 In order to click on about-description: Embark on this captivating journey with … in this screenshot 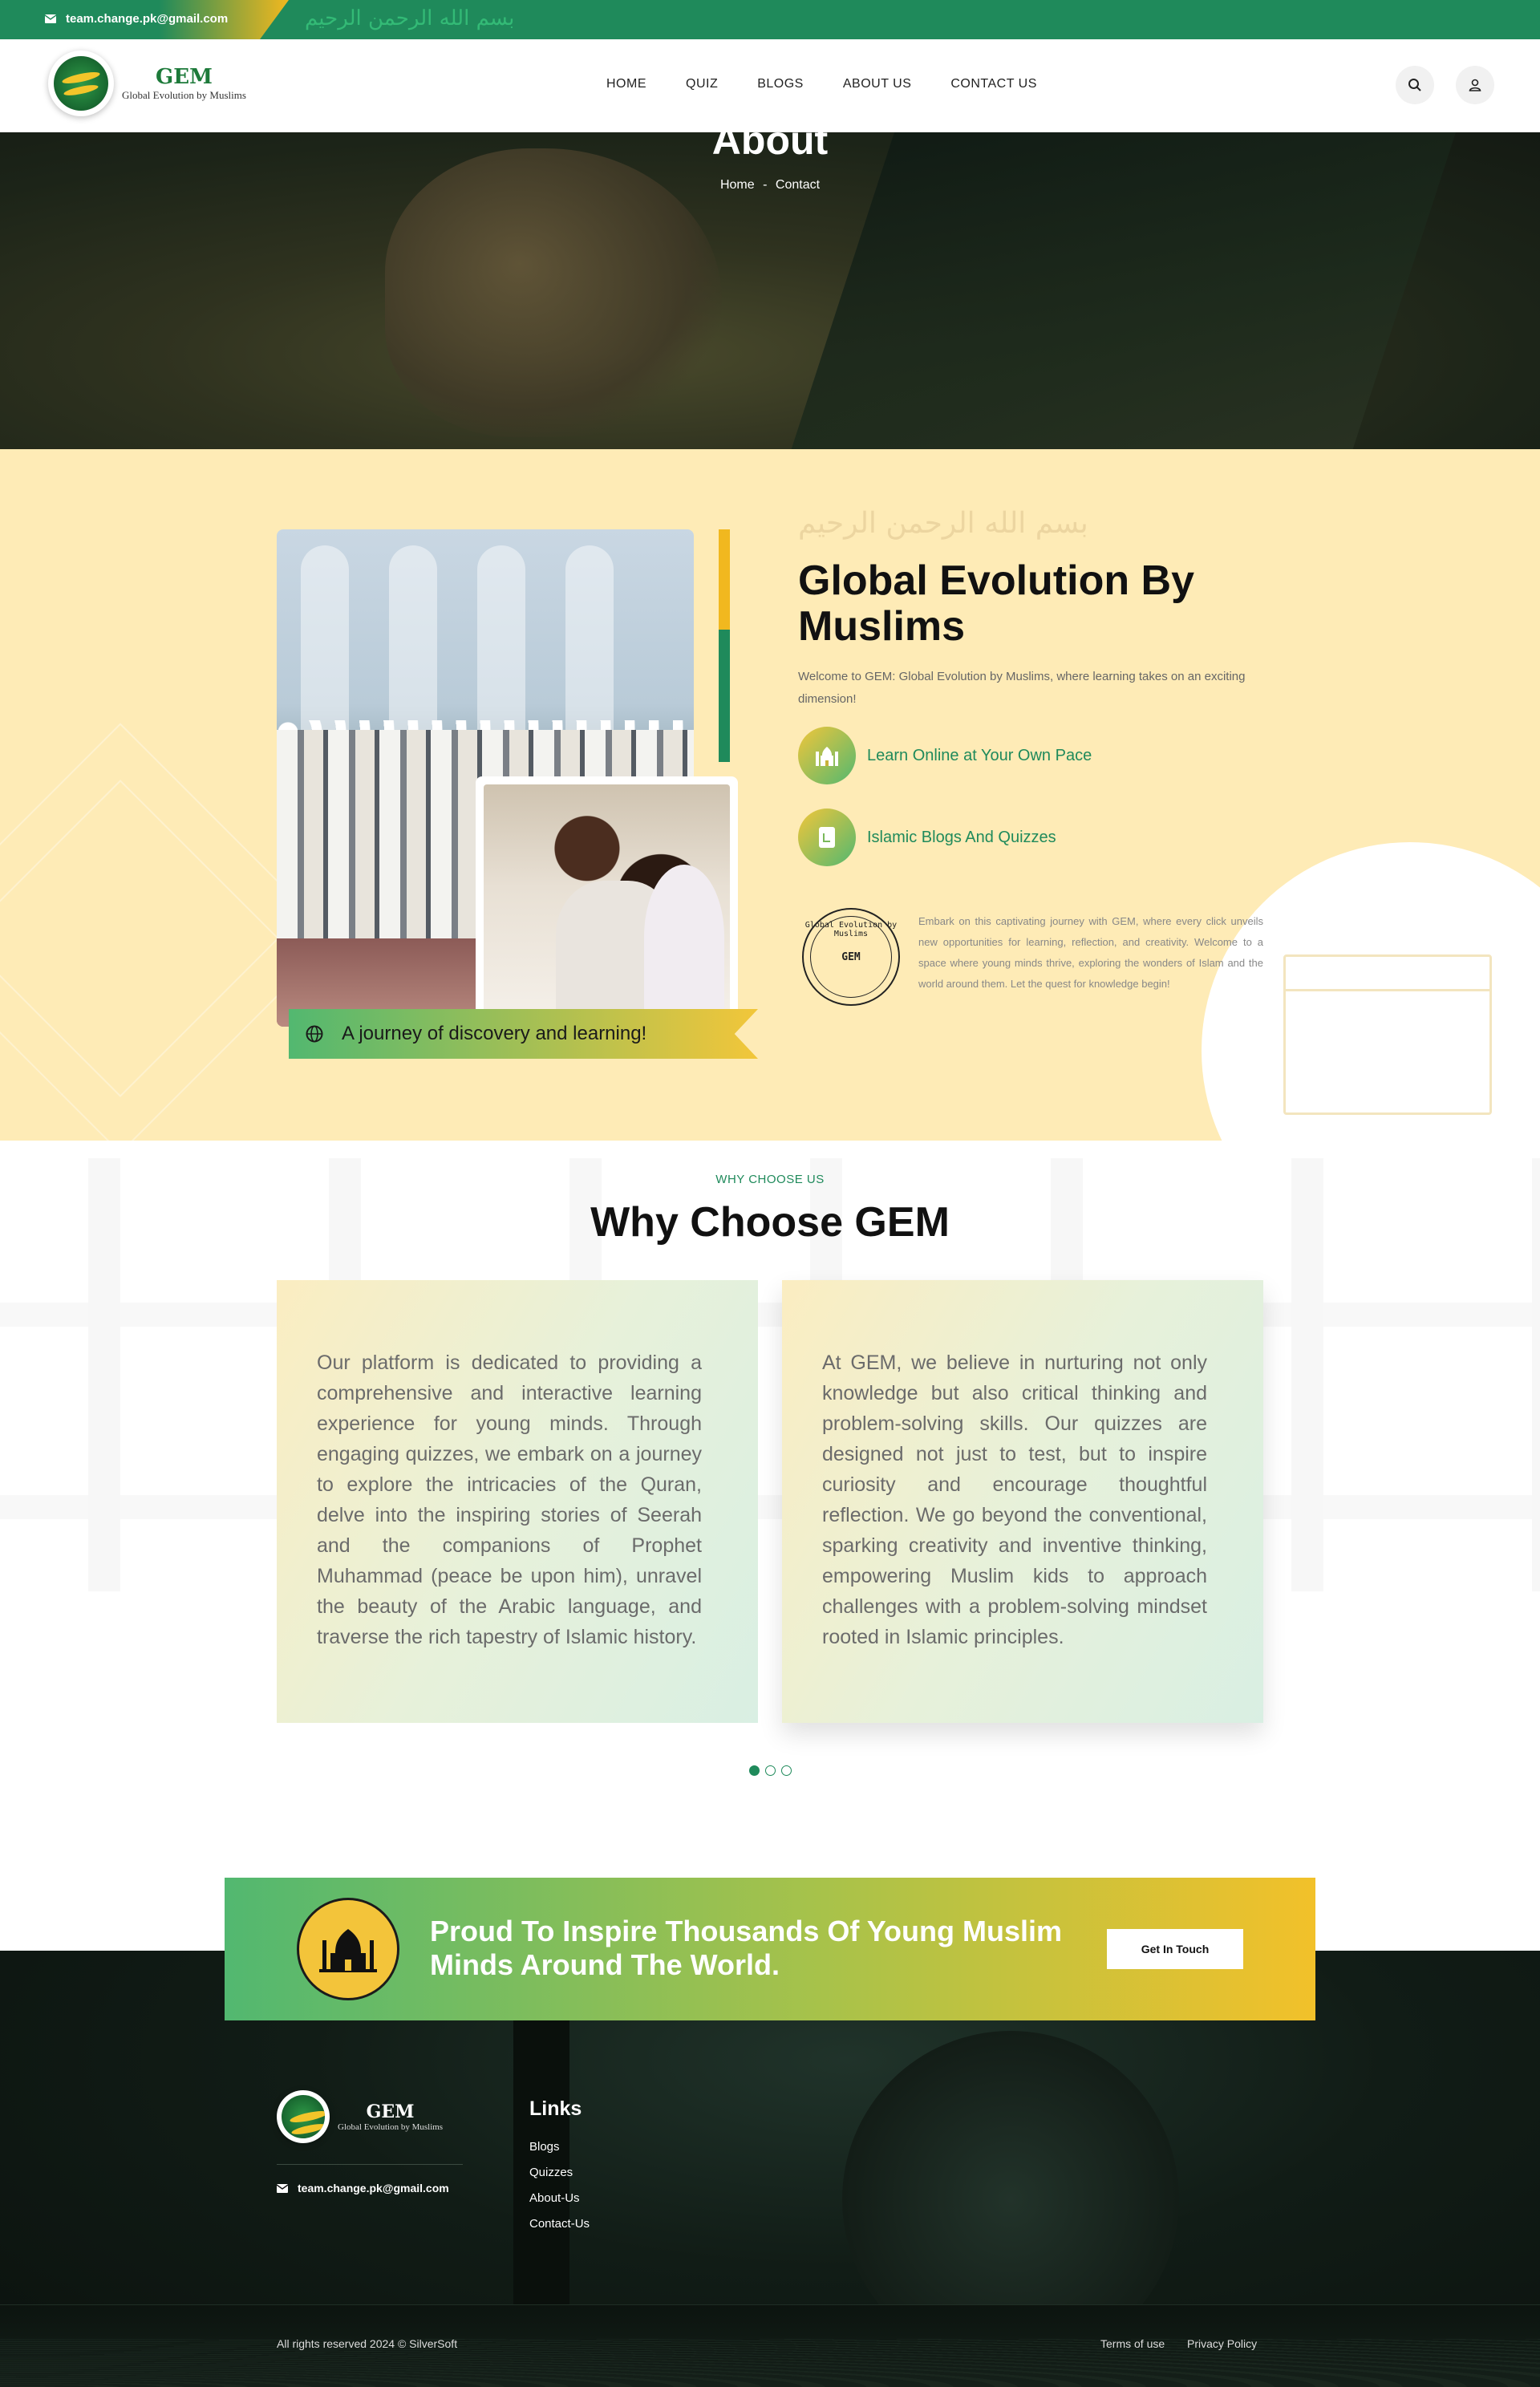, I will do `click(1090, 952)`.